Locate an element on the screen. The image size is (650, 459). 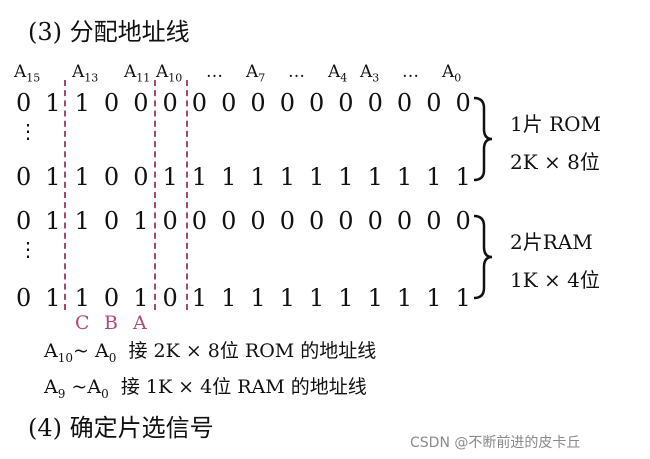
ram-group-line1: 2片RAM is located at coordinates (551, 242).